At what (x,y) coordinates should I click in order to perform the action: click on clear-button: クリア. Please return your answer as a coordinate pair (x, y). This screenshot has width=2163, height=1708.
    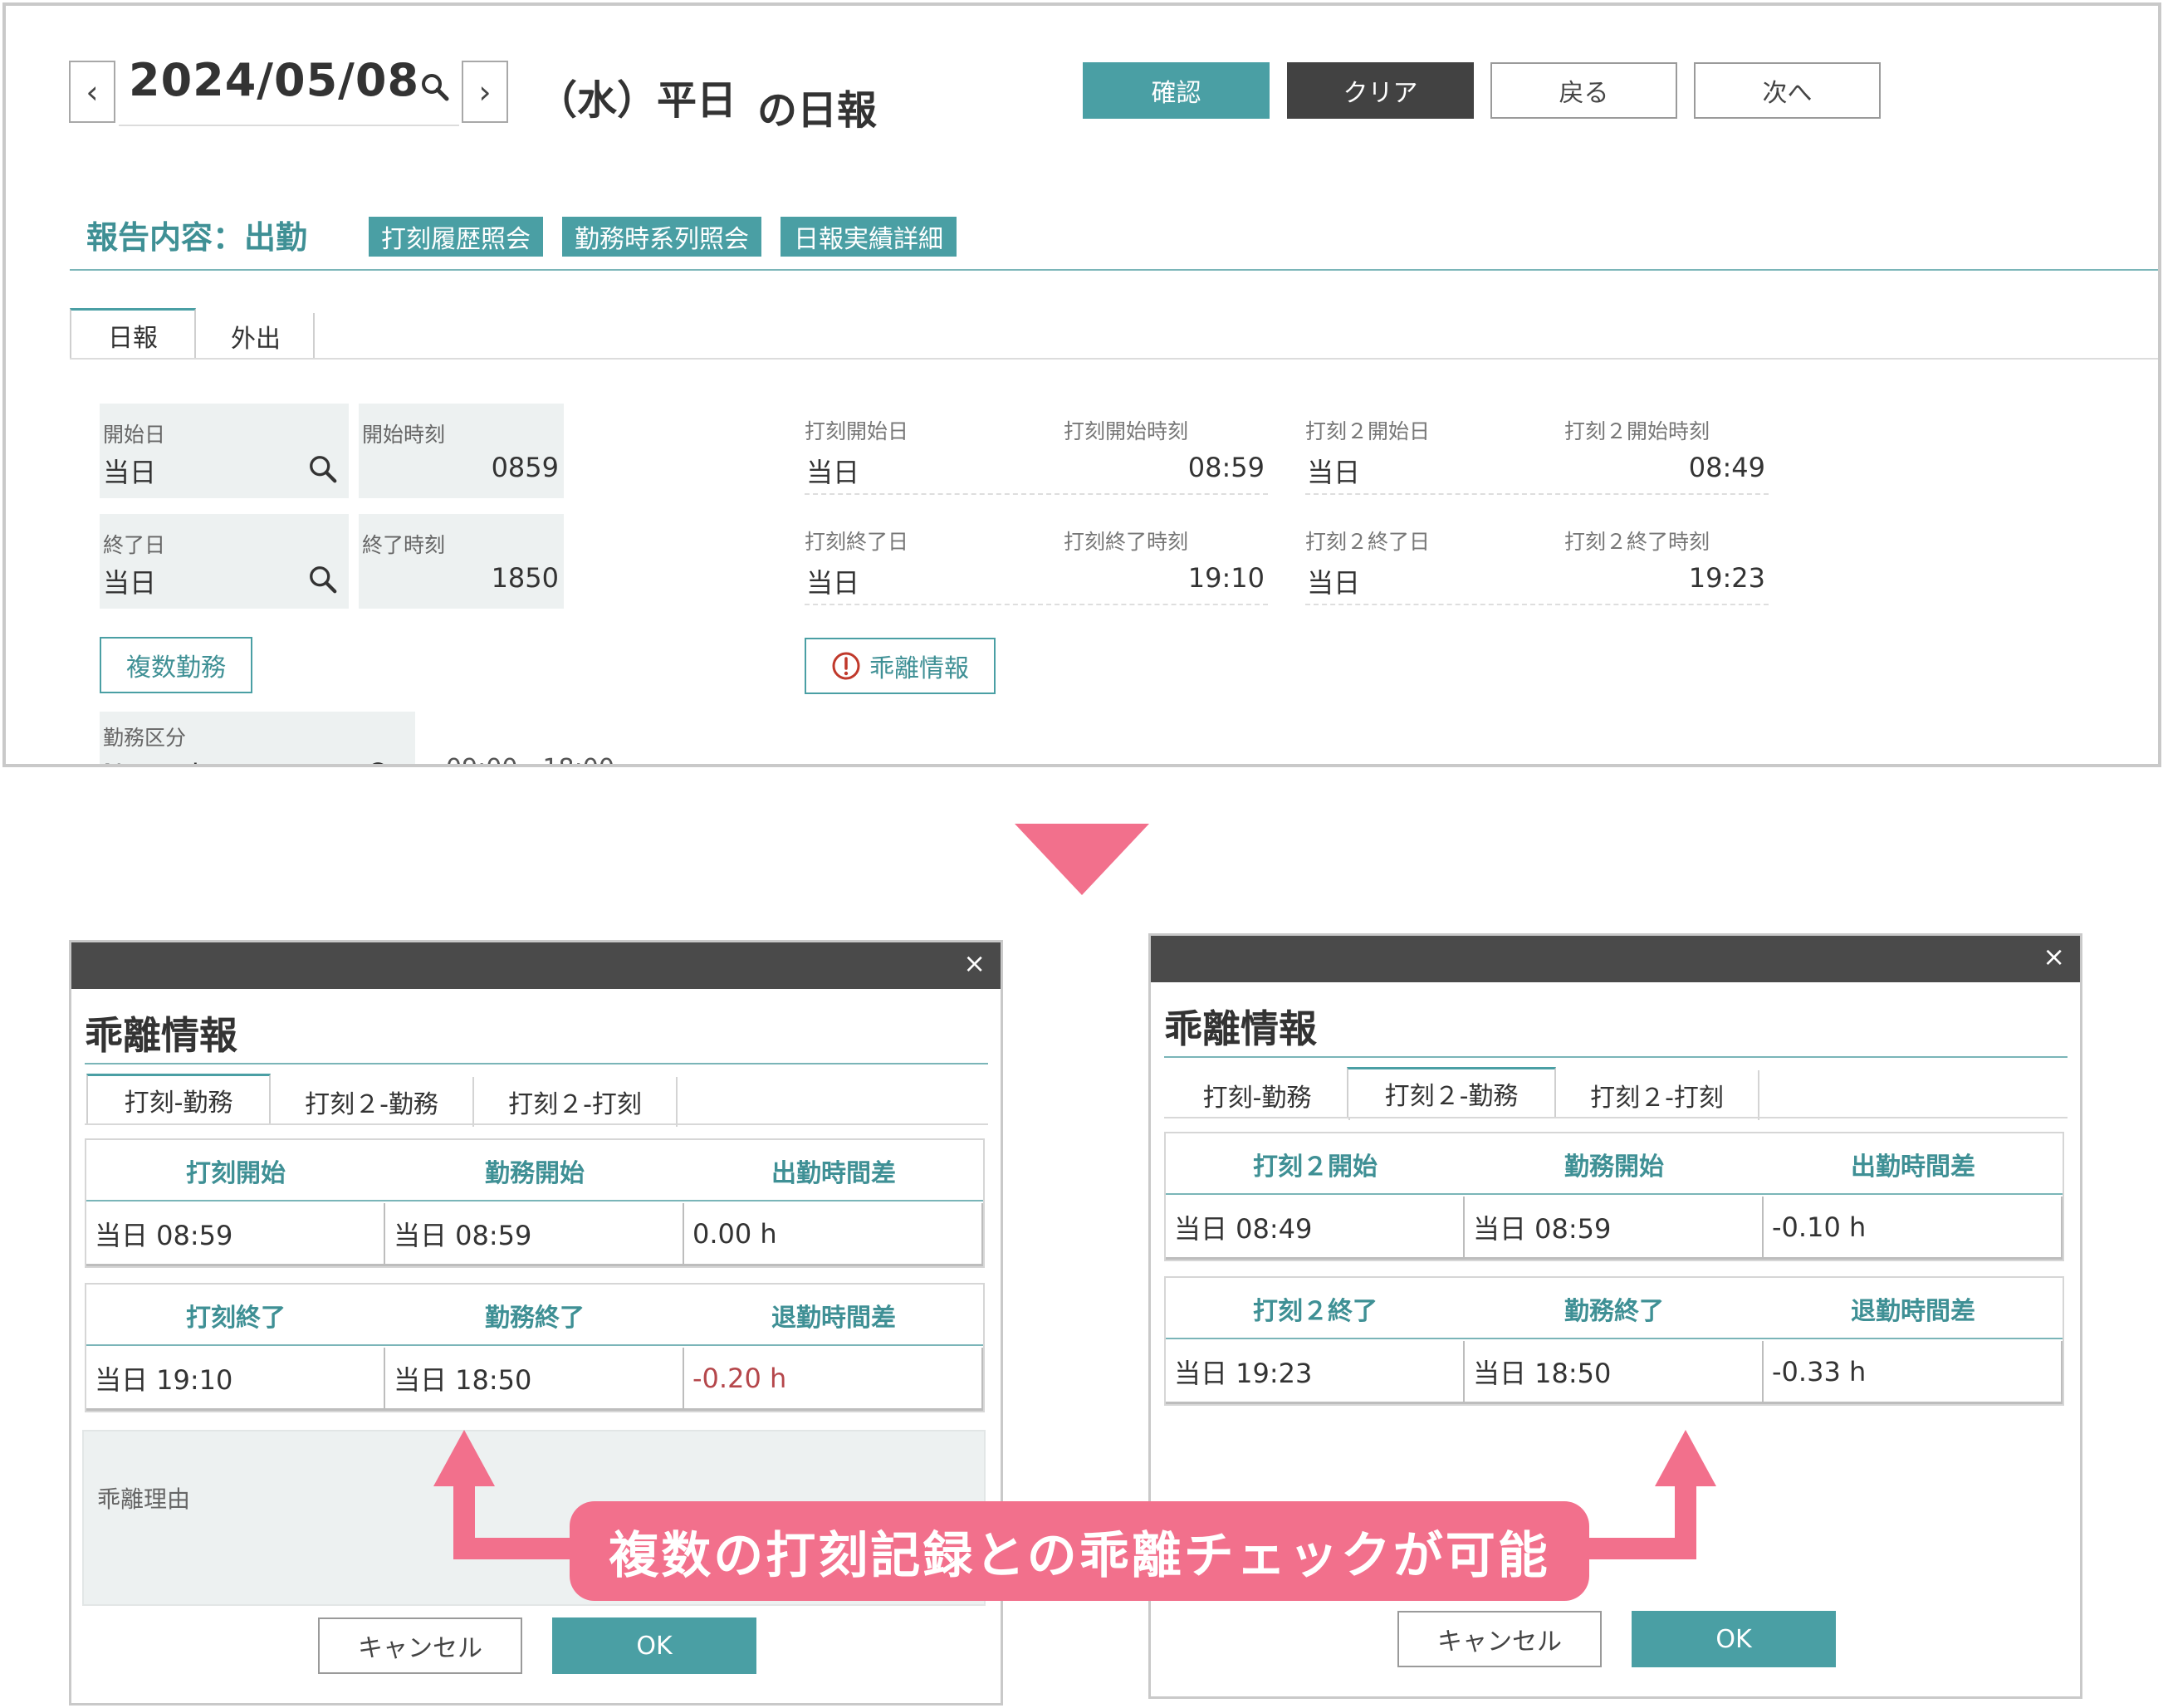
    Looking at the image, I should click on (1380, 90).